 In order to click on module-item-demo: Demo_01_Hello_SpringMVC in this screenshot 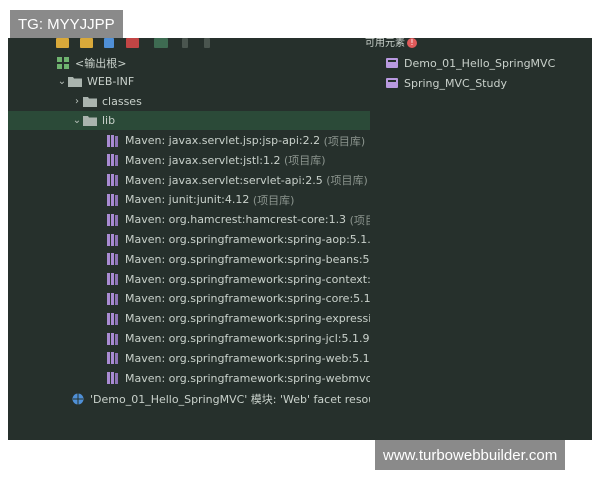, I will do `click(470, 63)`.